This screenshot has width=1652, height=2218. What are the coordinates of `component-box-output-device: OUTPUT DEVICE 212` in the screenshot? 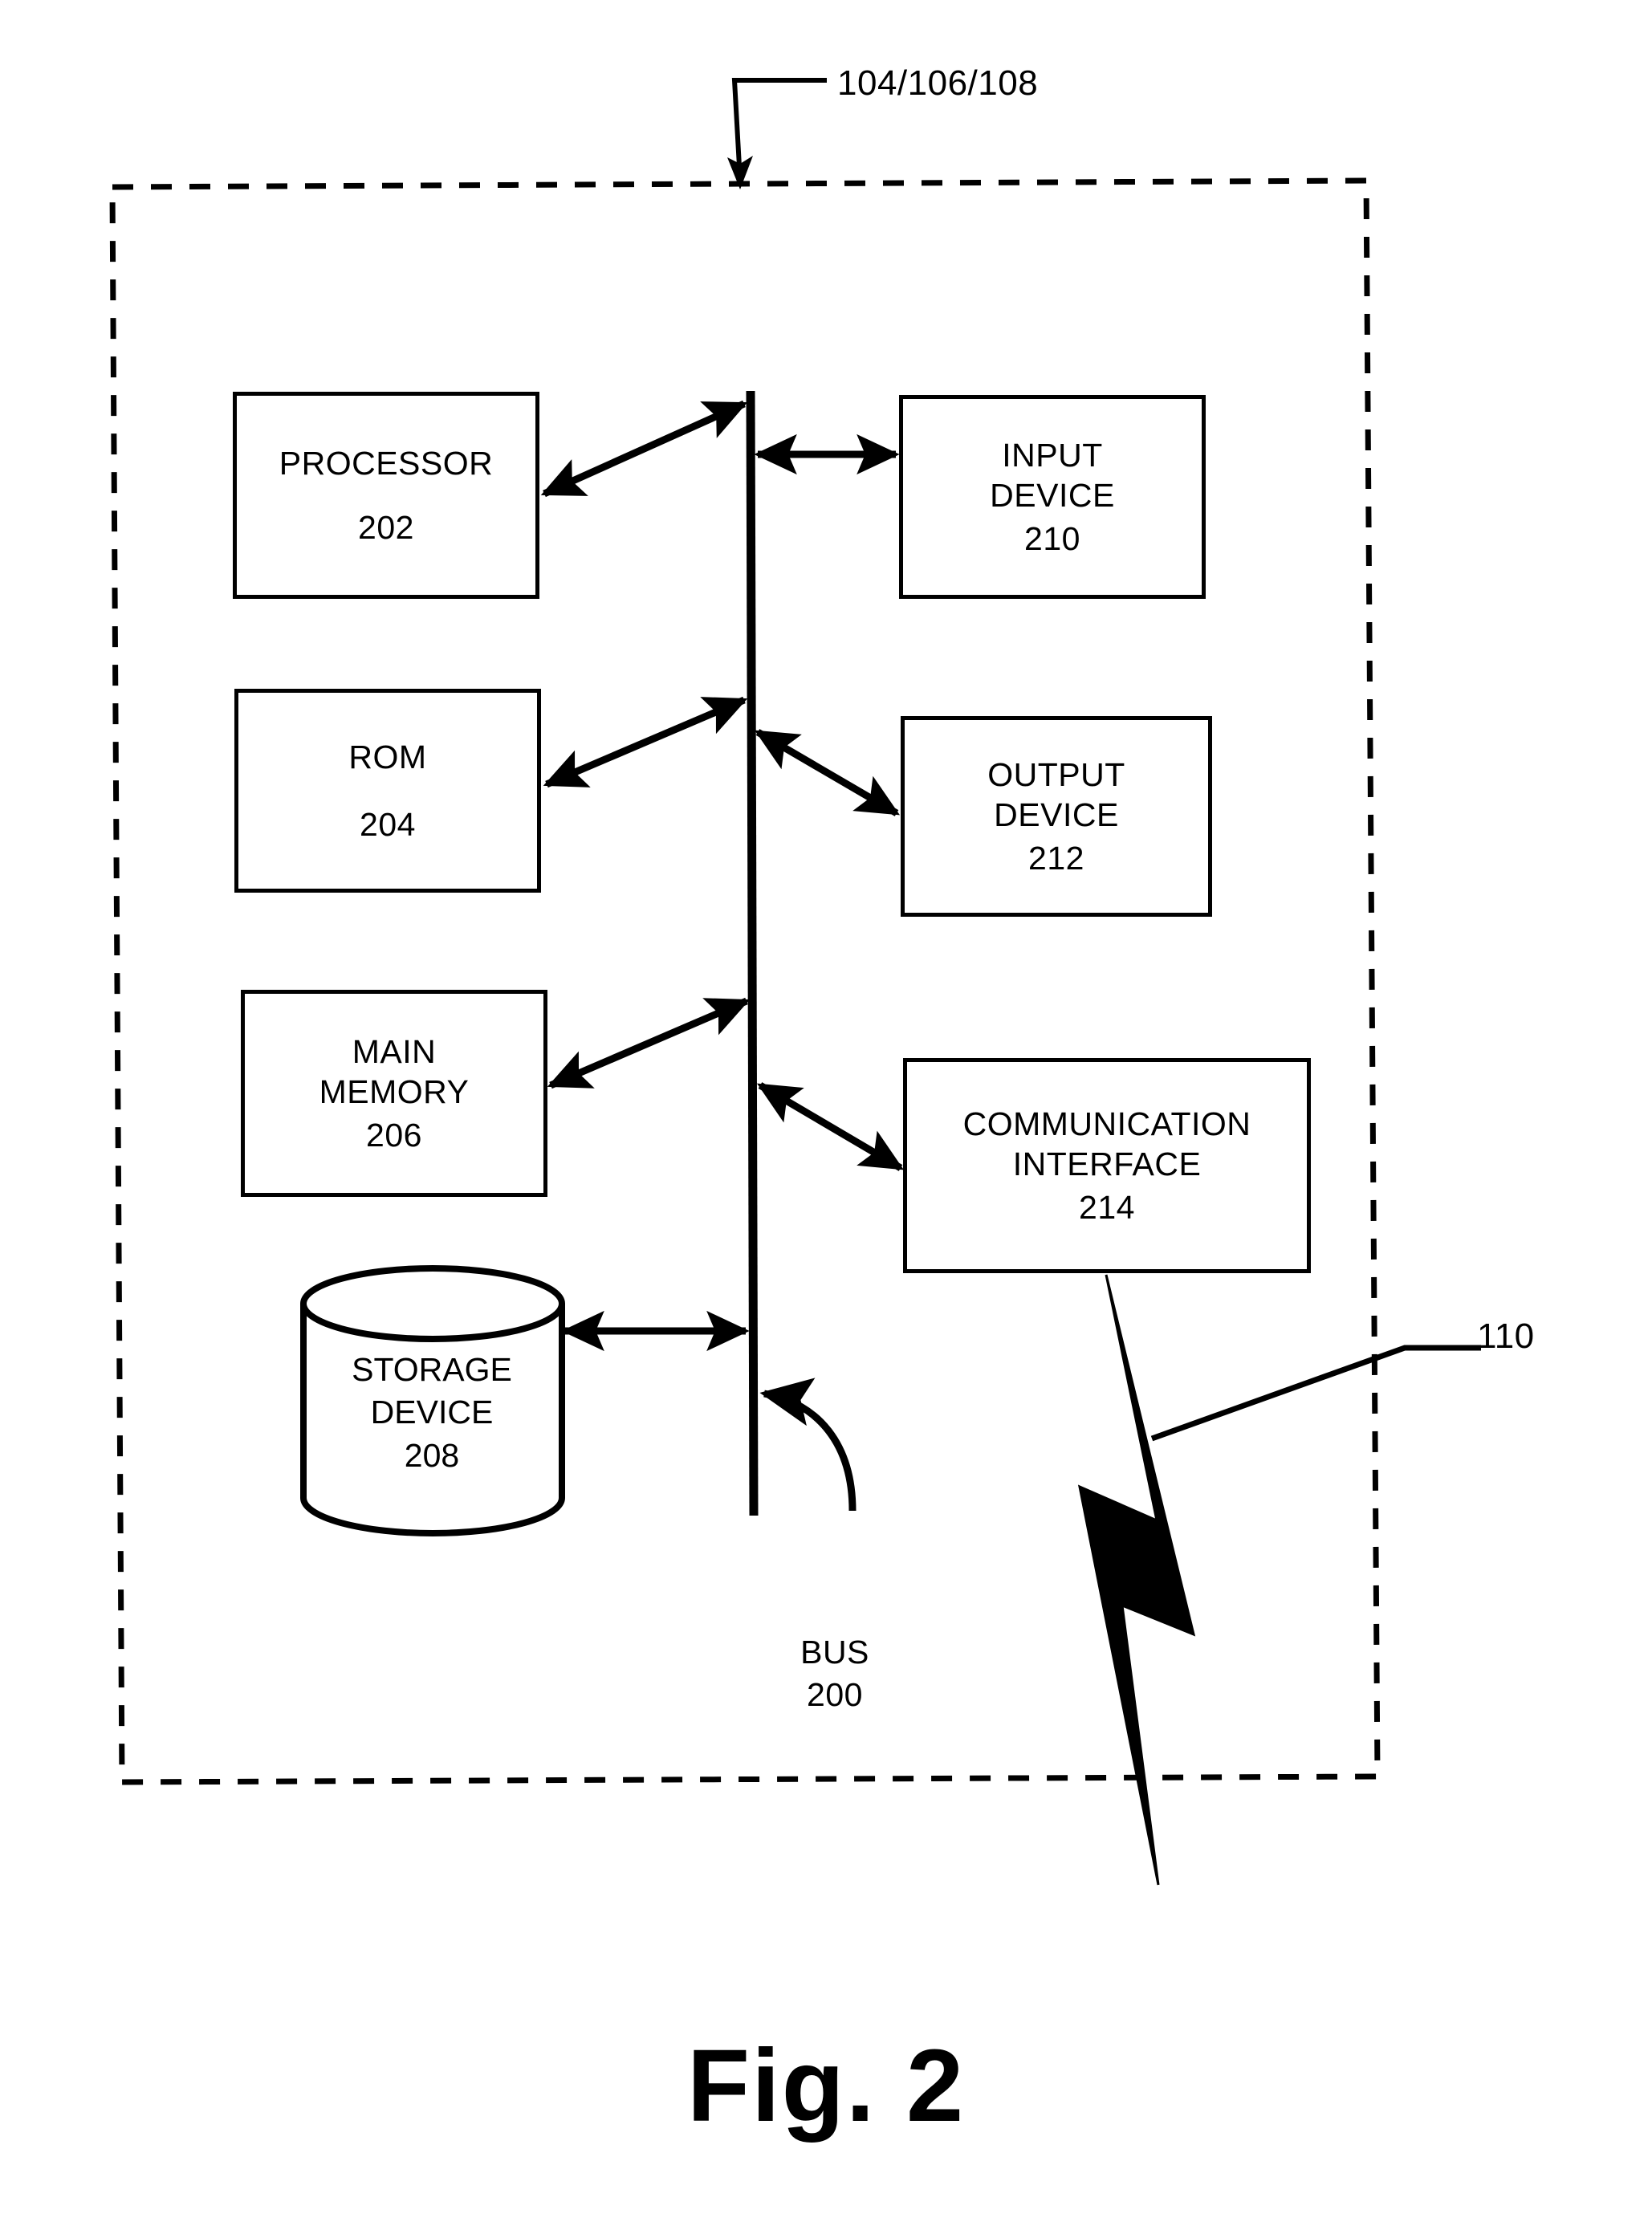 It's located at (1056, 816).